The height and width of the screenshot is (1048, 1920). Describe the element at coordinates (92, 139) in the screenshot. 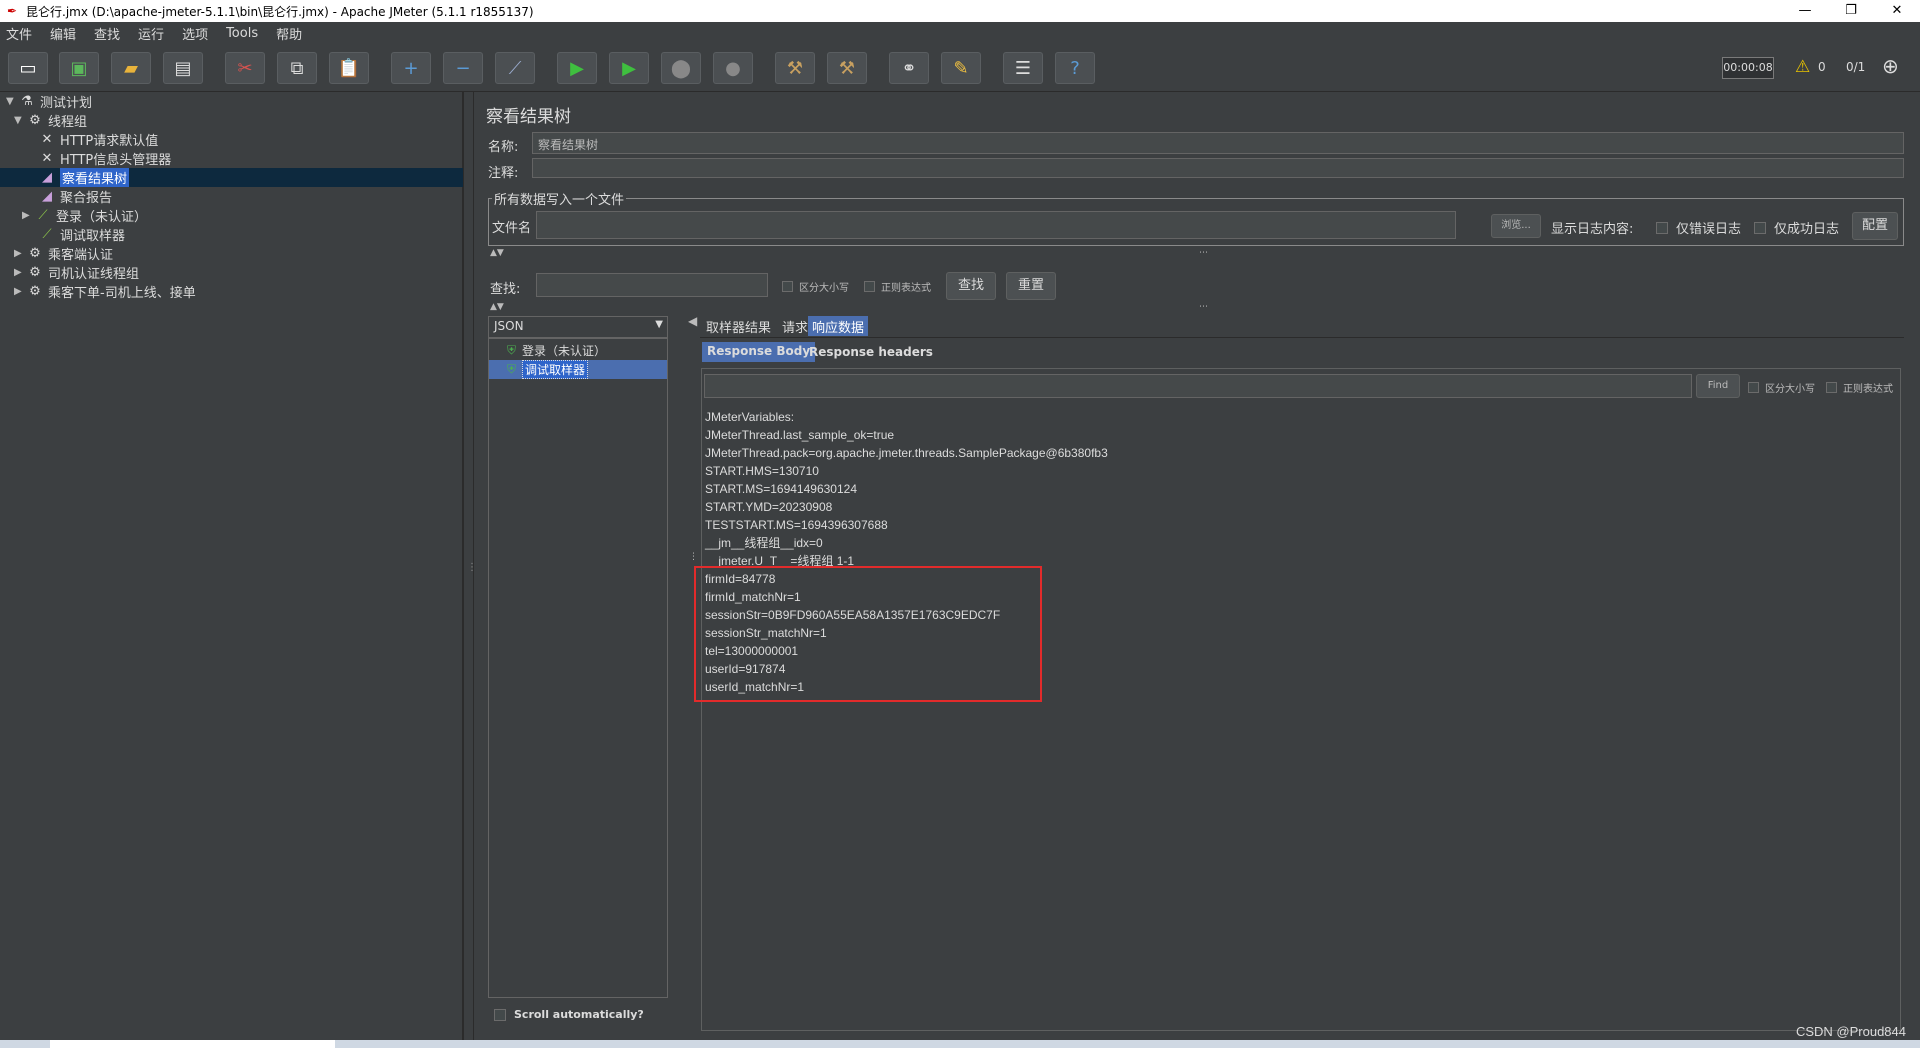

I see `tree-item-http-defaults: ✕ HTTP请求默认值` at that location.